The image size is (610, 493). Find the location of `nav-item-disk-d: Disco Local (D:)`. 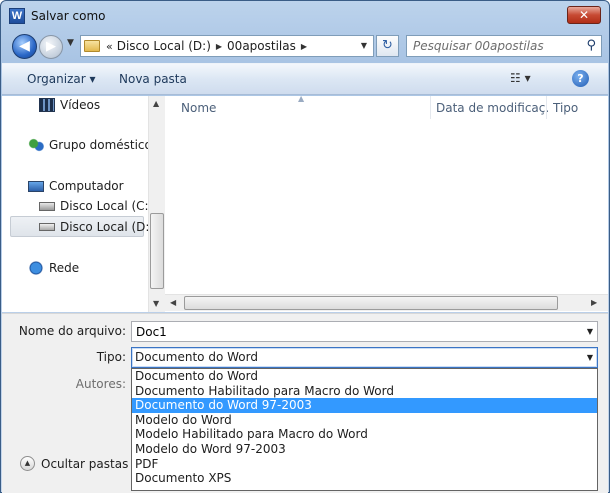

nav-item-disk-d: Disco Local (D:) is located at coordinates (96, 227).